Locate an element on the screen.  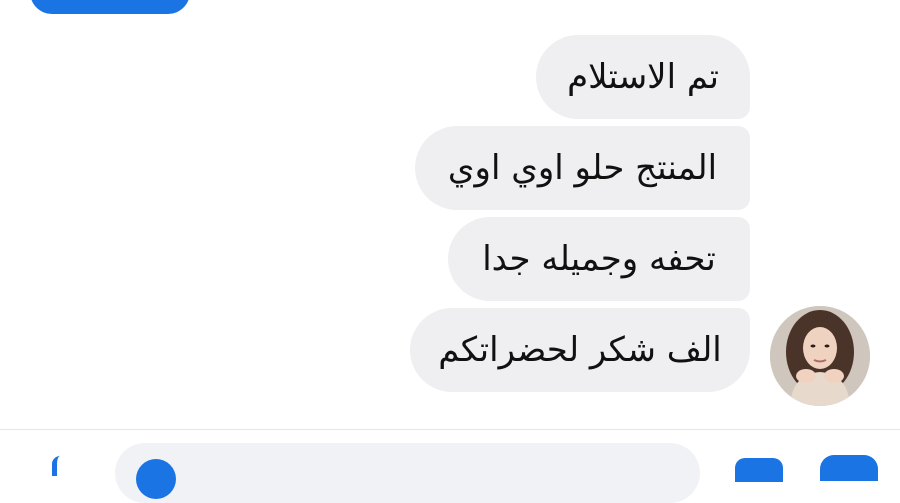
message-bubble-4: الف شكر لحضراتكم is located at coordinates (580, 350).